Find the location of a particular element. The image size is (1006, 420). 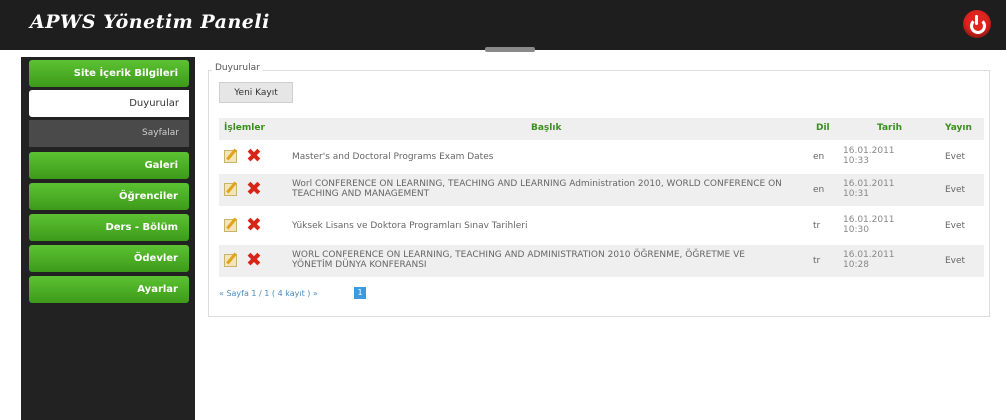

sidebar-item-ders-bolum: Ders - Bölüm is located at coordinates (109, 227).